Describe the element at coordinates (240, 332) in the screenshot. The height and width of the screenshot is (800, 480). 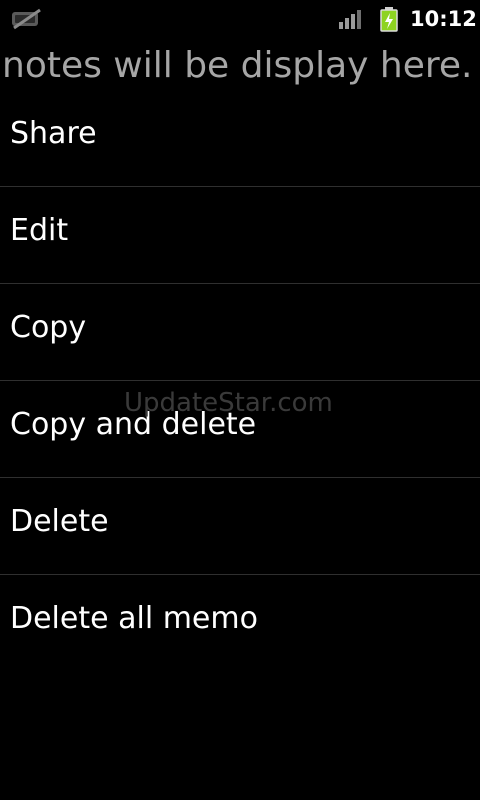
I see `menu-item-copy: Copy` at that location.